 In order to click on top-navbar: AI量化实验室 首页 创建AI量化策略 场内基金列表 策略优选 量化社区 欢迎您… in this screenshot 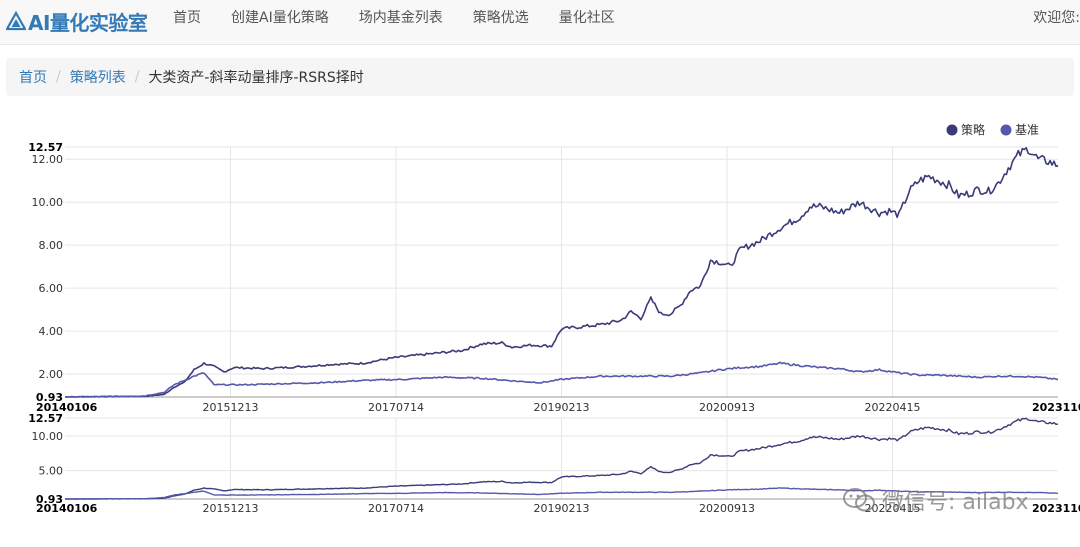, I will do `click(540, 22)`.